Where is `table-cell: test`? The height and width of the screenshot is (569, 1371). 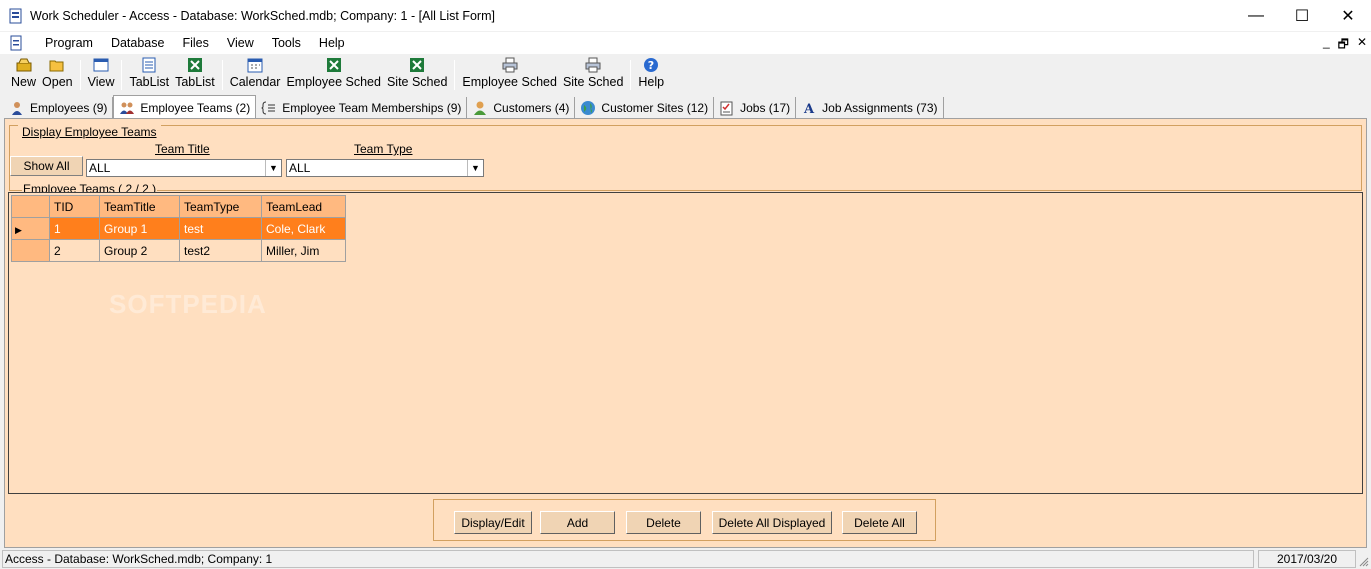
table-cell: test is located at coordinates (220, 228).